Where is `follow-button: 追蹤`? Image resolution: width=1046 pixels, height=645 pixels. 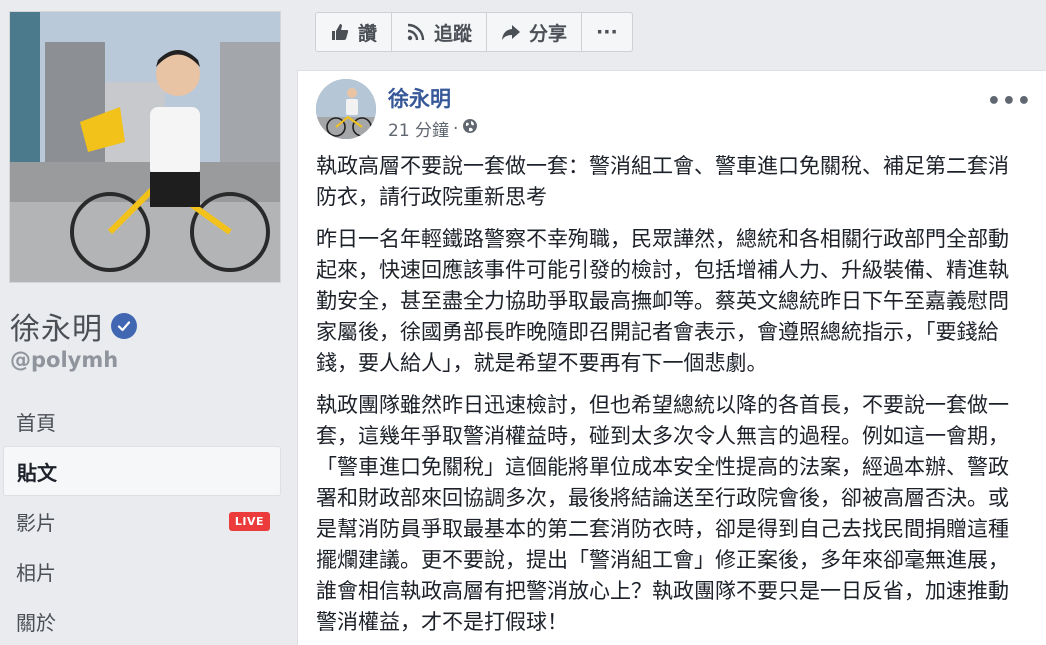 follow-button: 追蹤 is located at coordinates (440, 32).